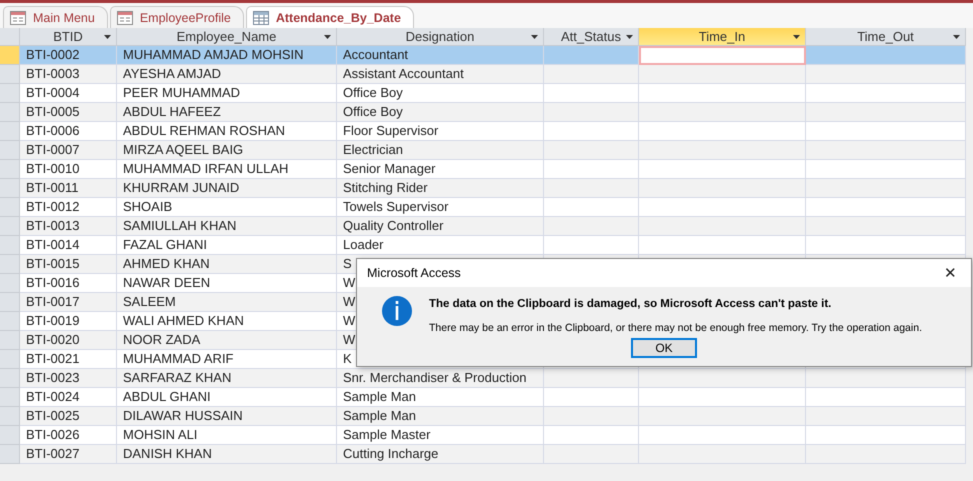 Image resolution: width=973 pixels, height=481 pixels. What do you see at coordinates (440, 378) in the screenshot?
I see `table-cell: Snr. Merchandiser & Production` at bounding box center [440, 378].